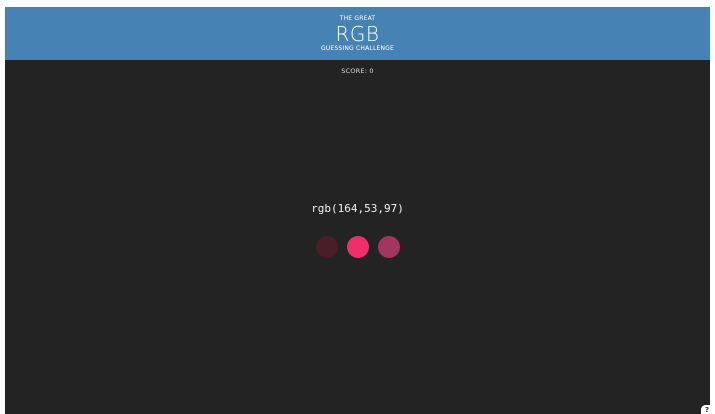 This screenshot has width=715, height=414. I want to click on target-rgb-value: rgb(164,53,97), so click(357, 208).